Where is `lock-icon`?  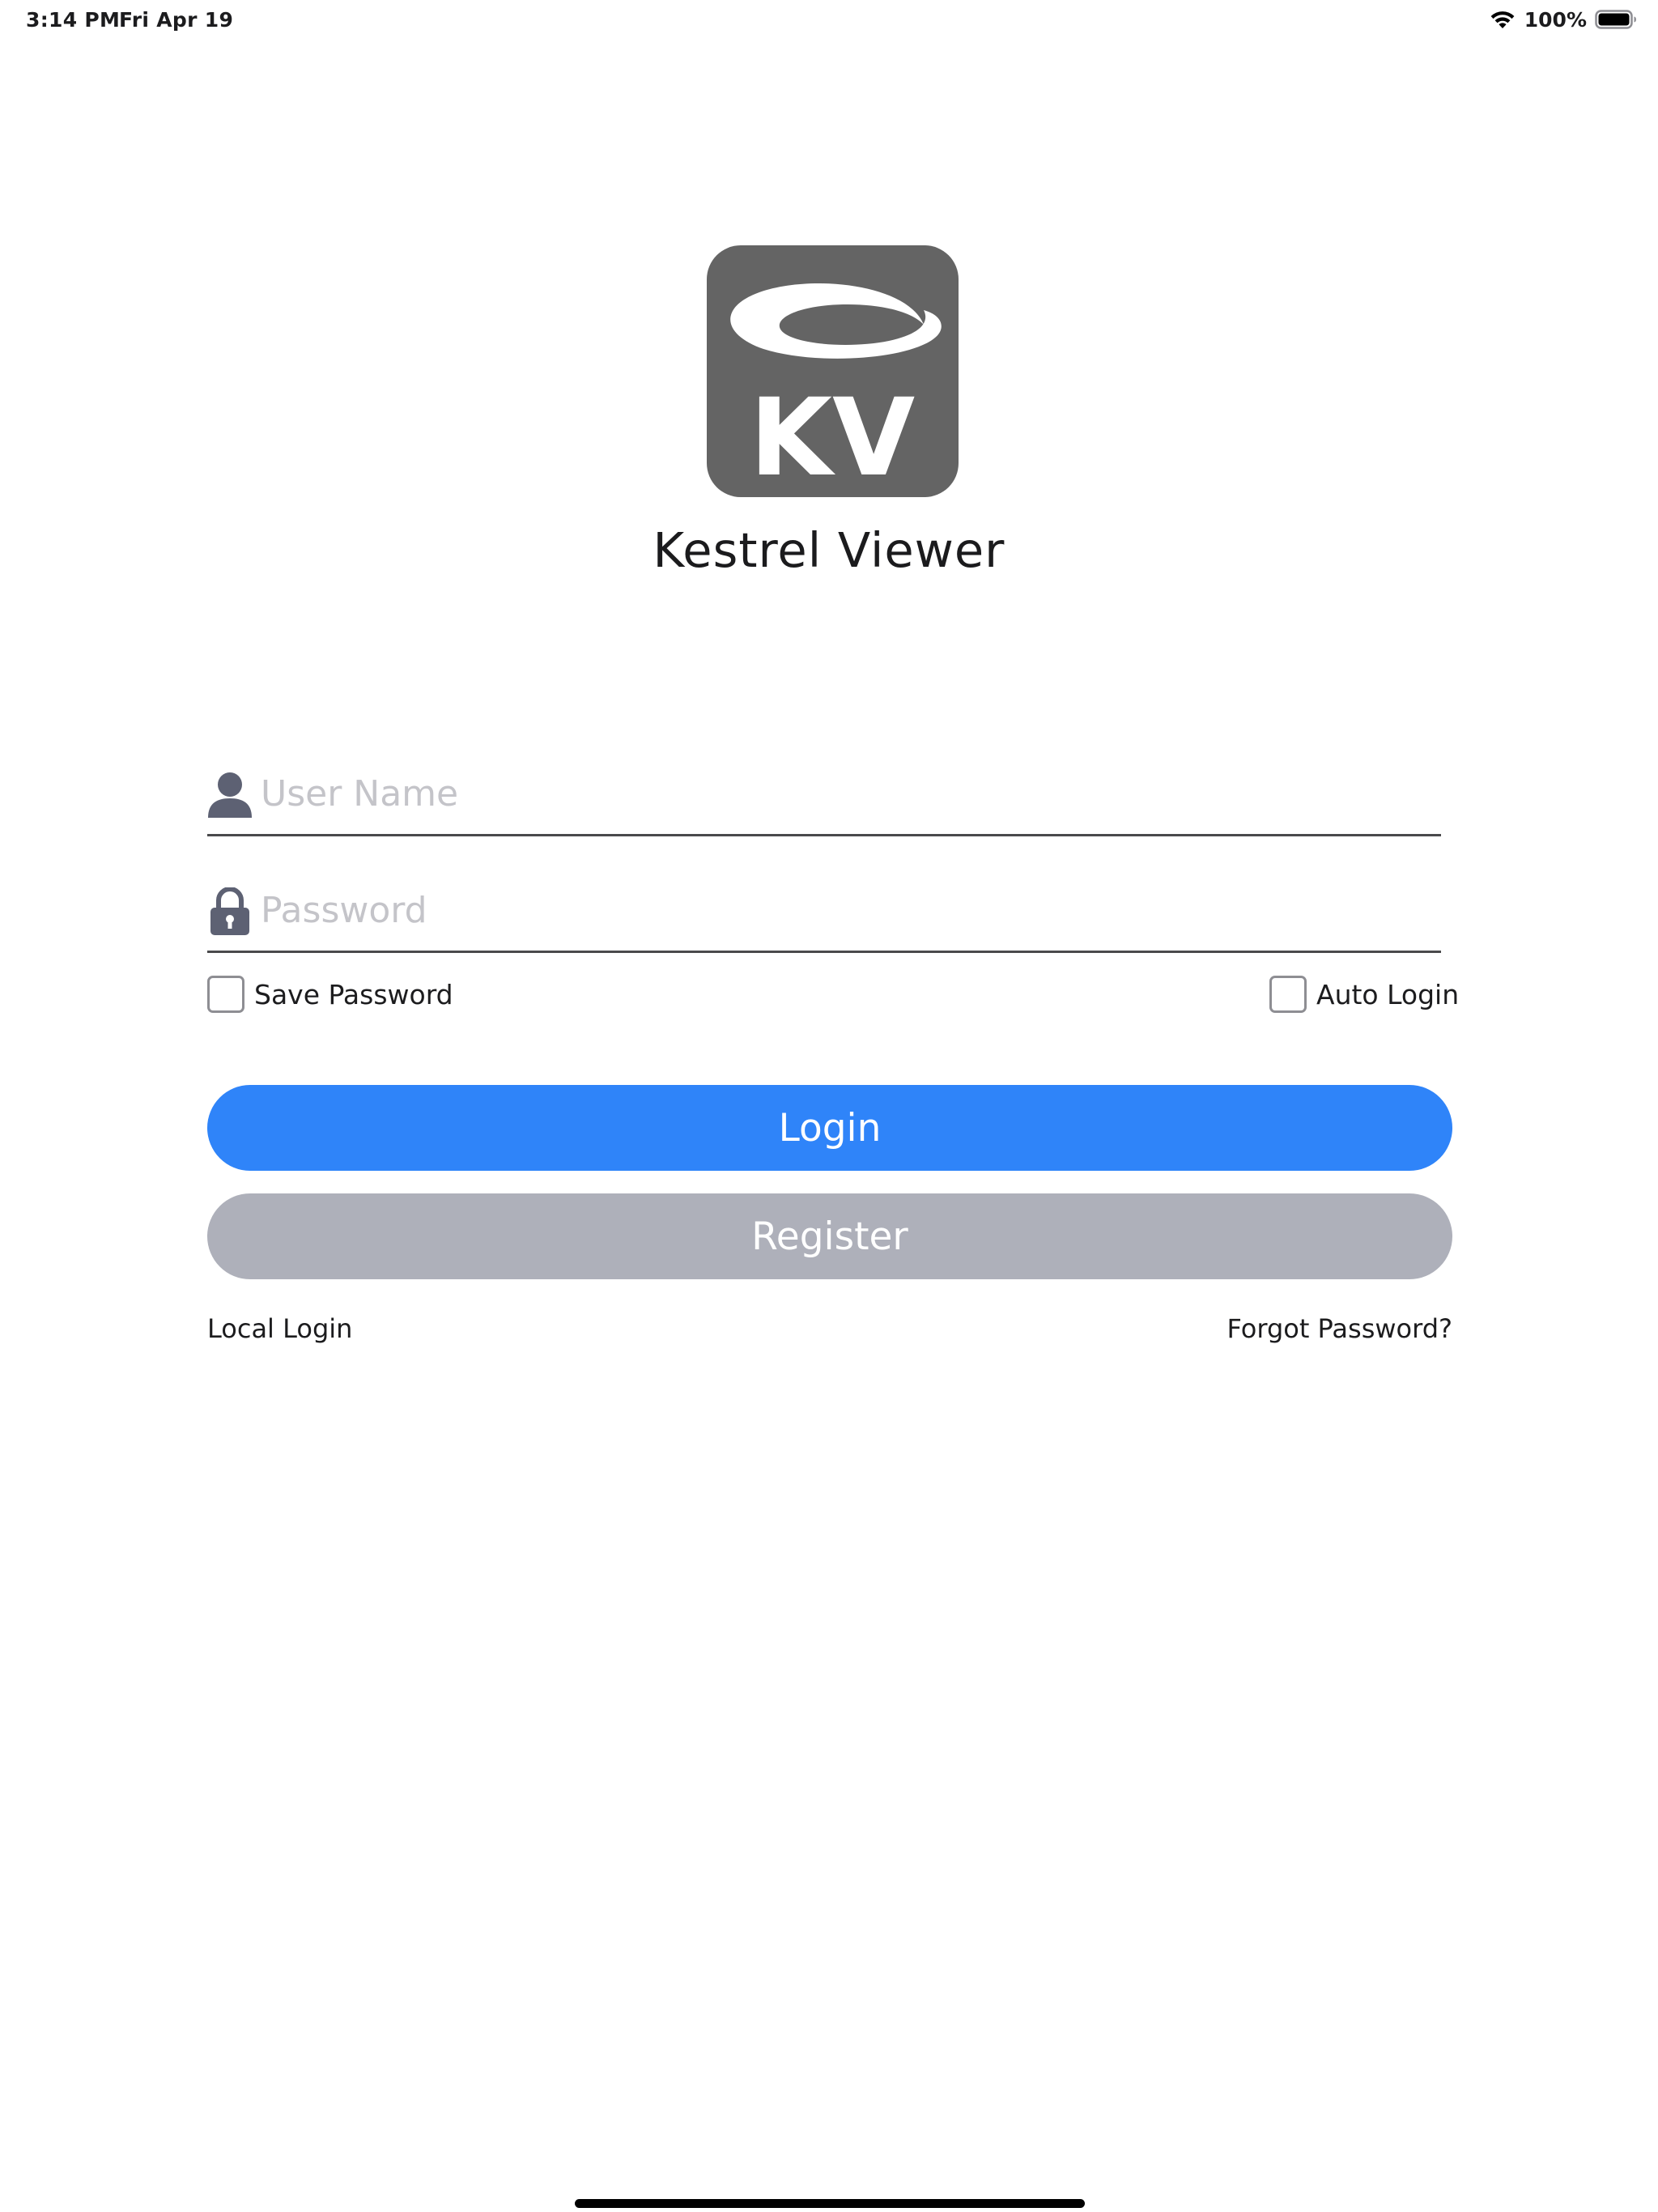 lock-icon is located at coordinates (230, 911).